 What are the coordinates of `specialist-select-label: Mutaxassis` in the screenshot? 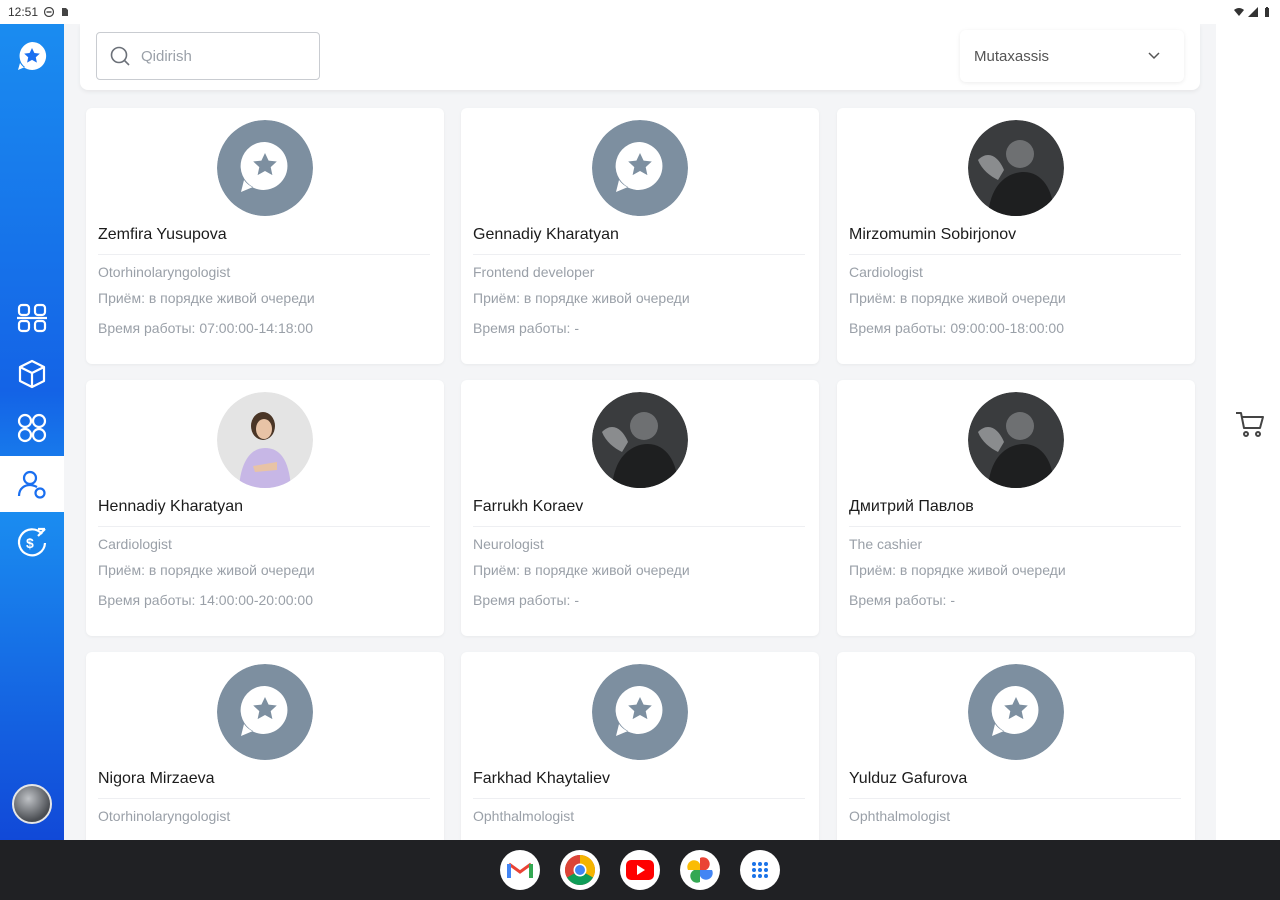 It's located at (1012, 56).